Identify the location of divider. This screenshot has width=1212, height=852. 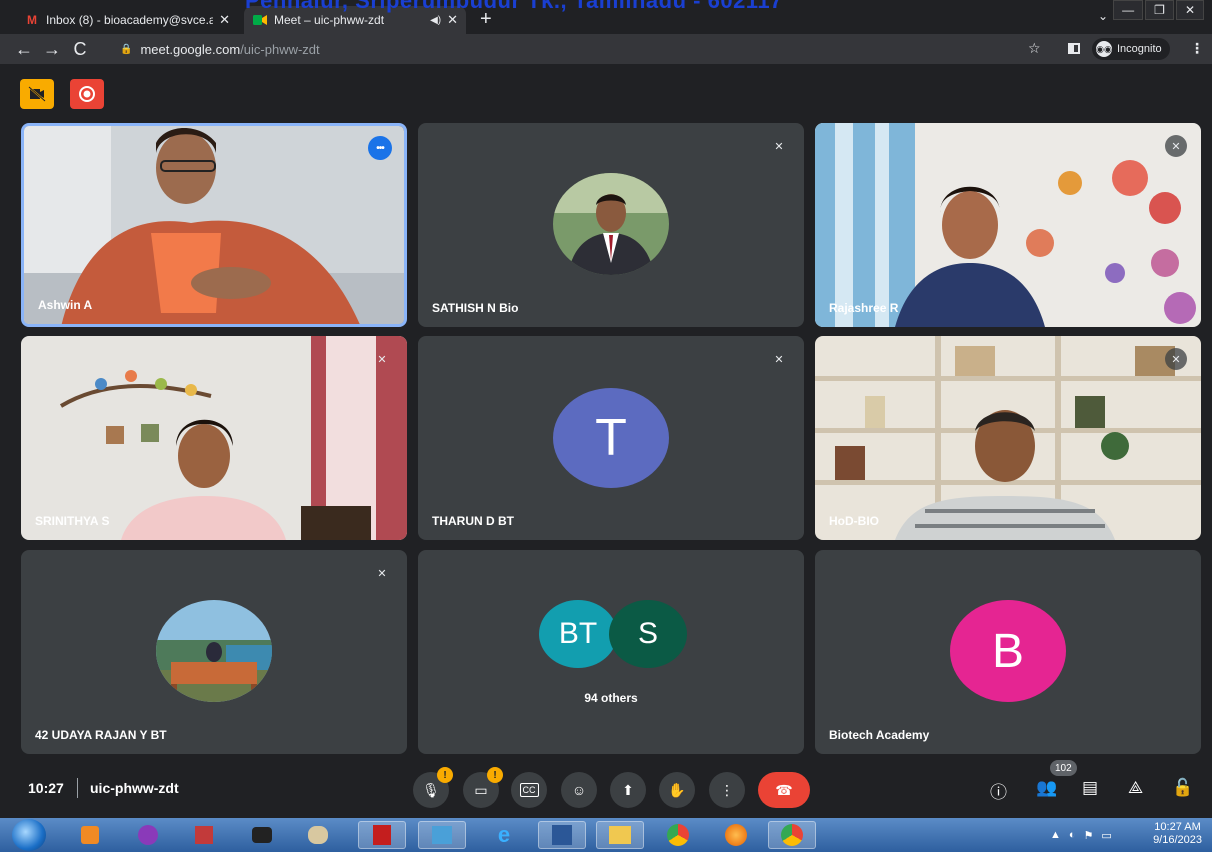
(77, 788).